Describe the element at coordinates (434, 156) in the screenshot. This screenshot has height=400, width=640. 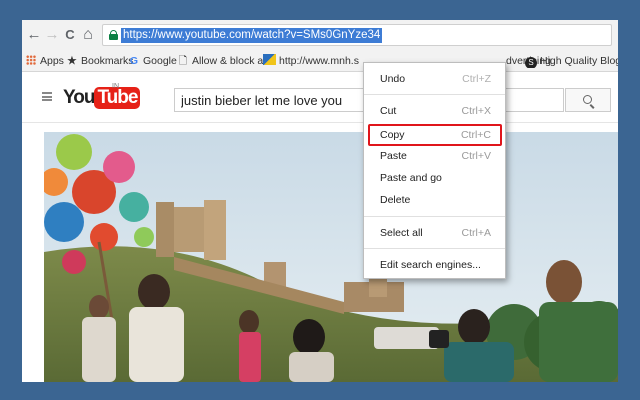
I see `menu-item-paste: Paste Ctrl+V` at that location.